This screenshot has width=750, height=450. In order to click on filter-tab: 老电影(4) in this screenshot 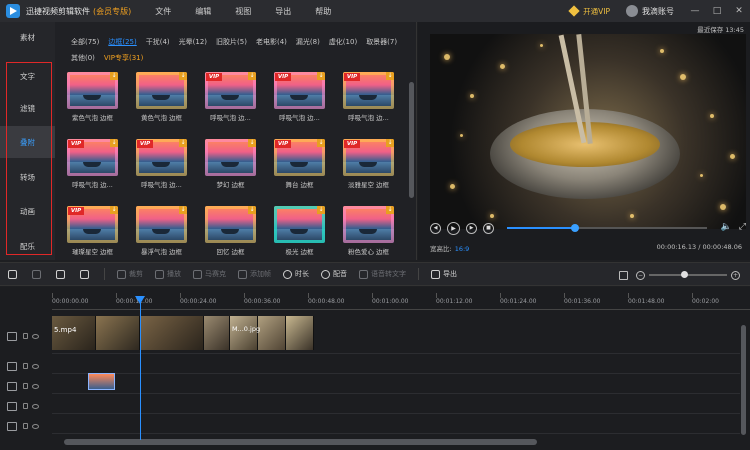, I will do `click(271, 42)`.